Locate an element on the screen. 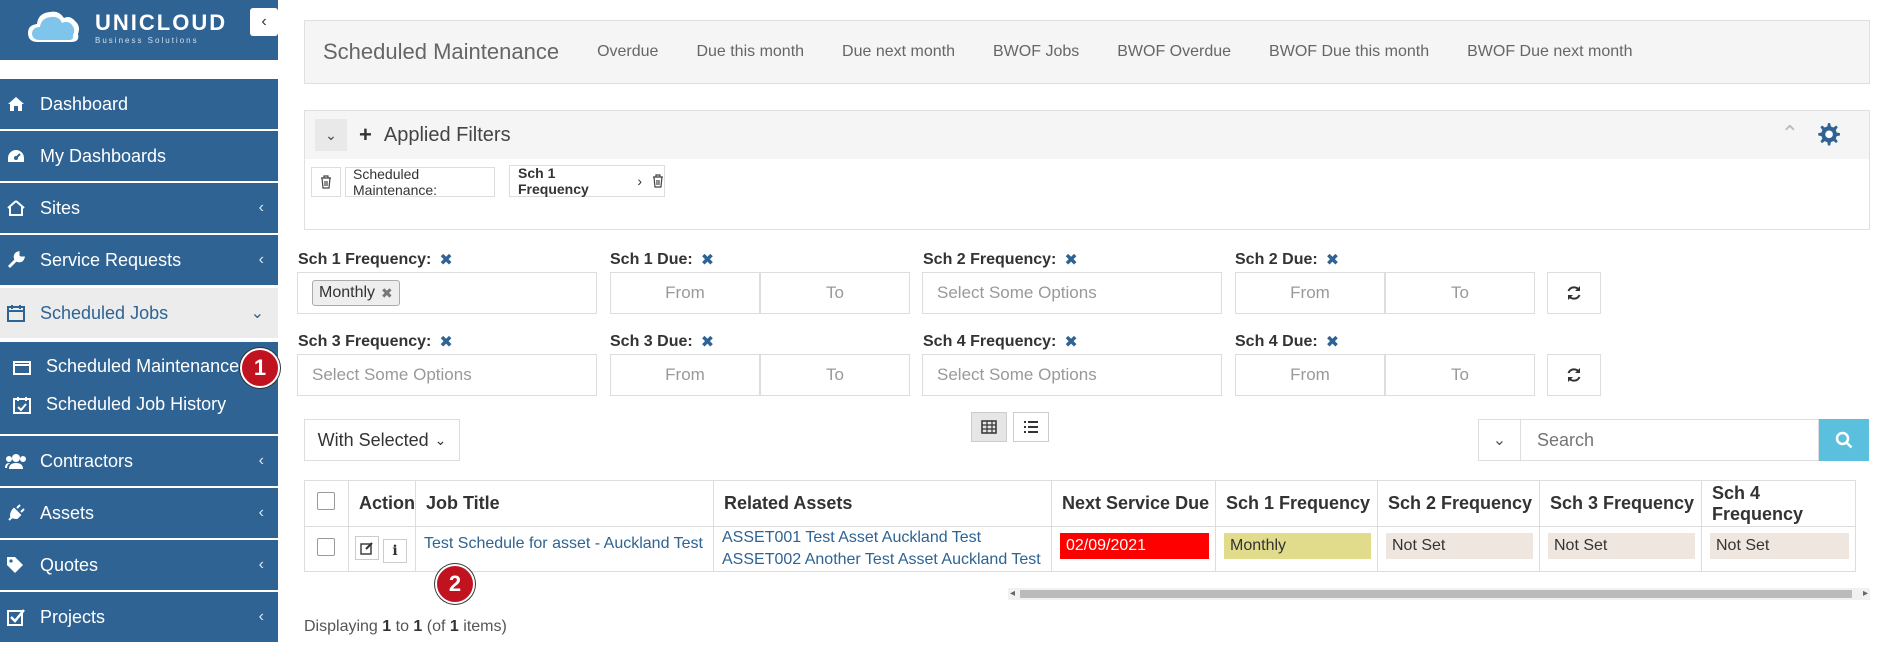  sch2-frequency-select: Select Some Options is located at coordinates (1072, 293).